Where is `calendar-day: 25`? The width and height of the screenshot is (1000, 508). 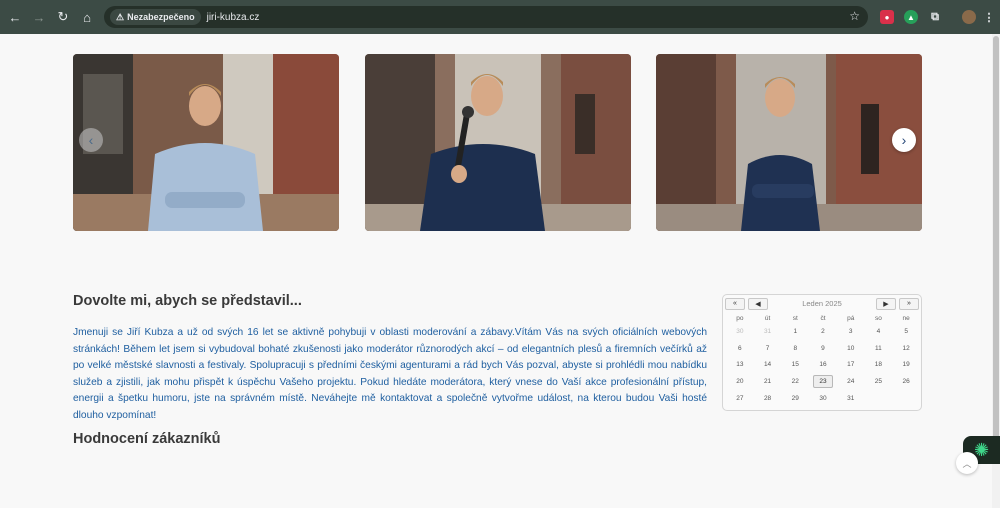 calendar-day: 25 is located at coordinates (879, 381).